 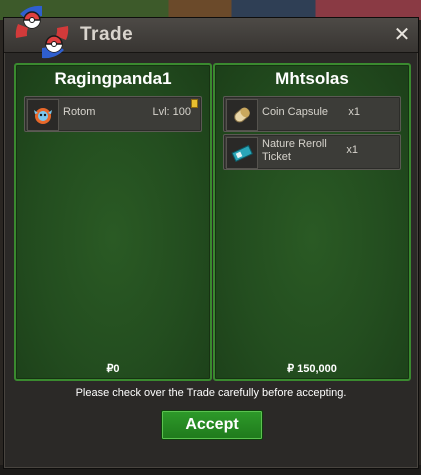 What do you see at coordinates (113, 369) in the screenshot?
I see `left-money: ₽0` at bounding box center [113, 369].